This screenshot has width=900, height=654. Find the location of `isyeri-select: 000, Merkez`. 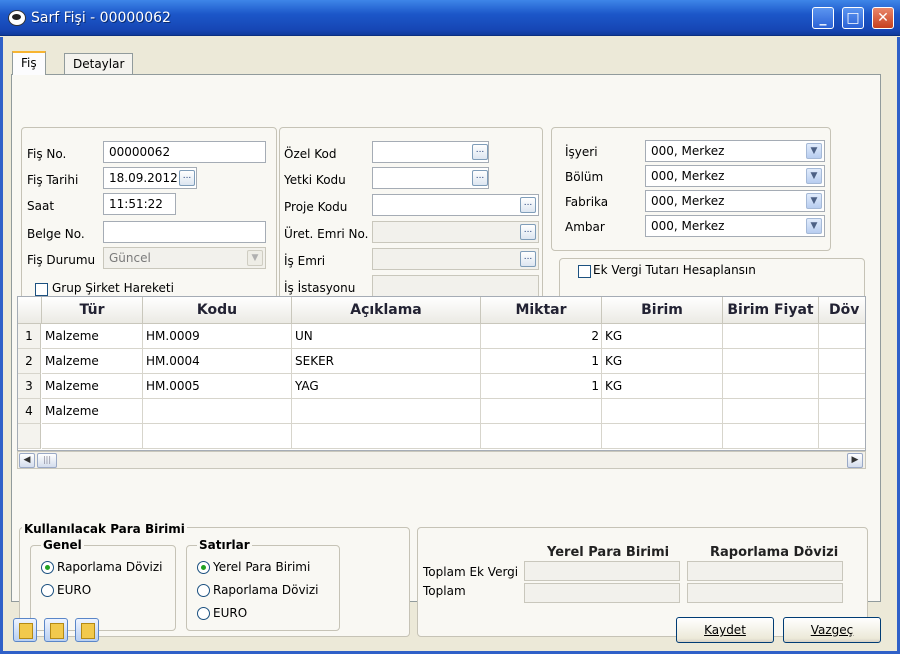

isyeri-select: 000, Merkez is located at coordinates (735, 151).